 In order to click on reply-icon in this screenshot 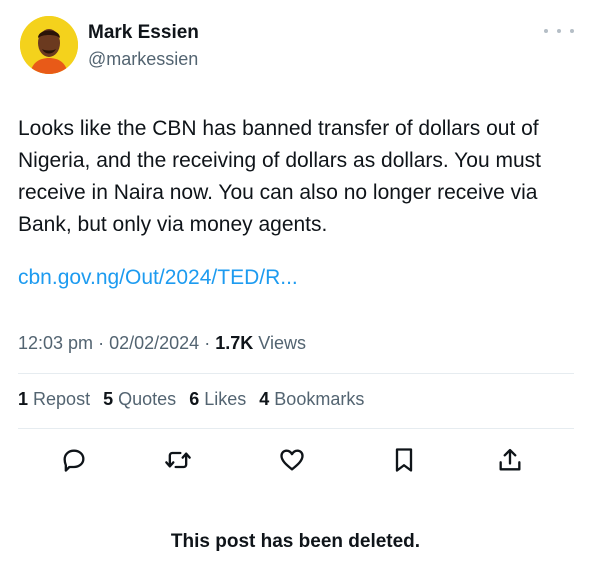, I will do `click(74, 460)`.